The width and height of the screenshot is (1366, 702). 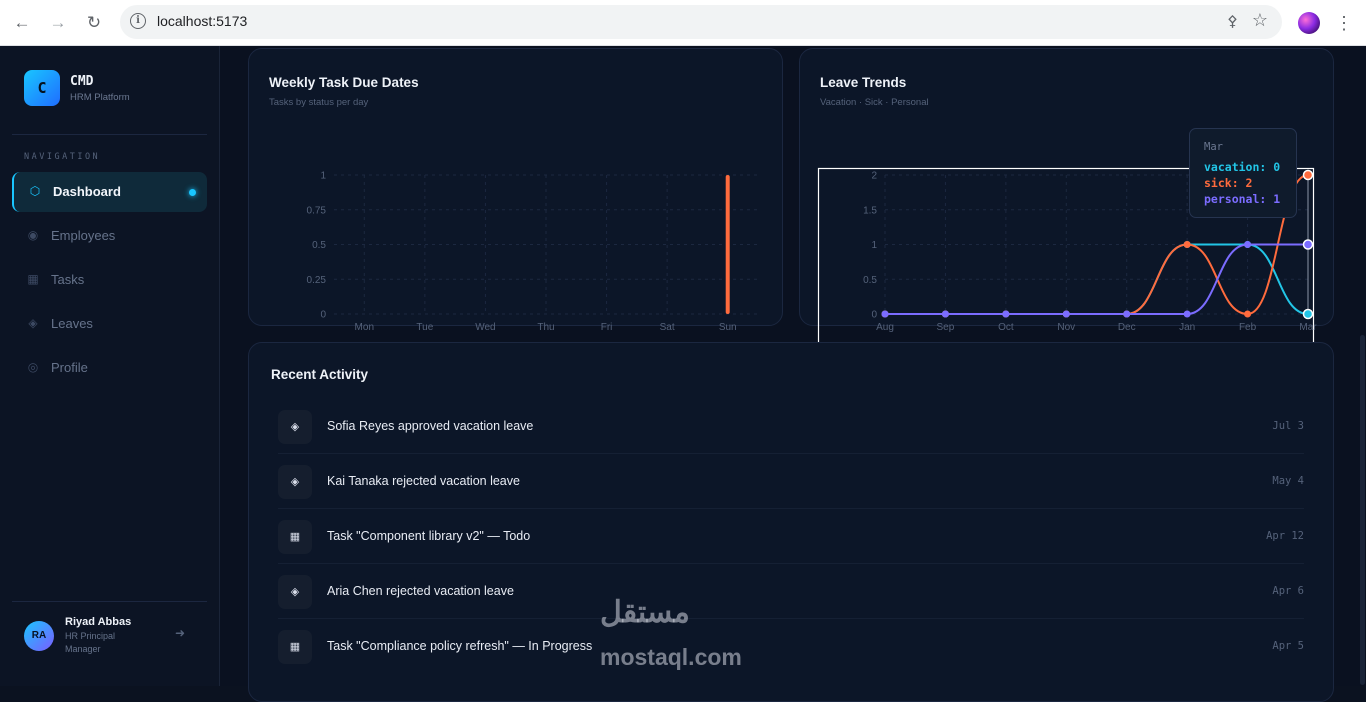 What do you see at coordinates (1248, 327) in the screenshot?
I see `x-tick-label: Feb` at bounding box center [1248, 327].